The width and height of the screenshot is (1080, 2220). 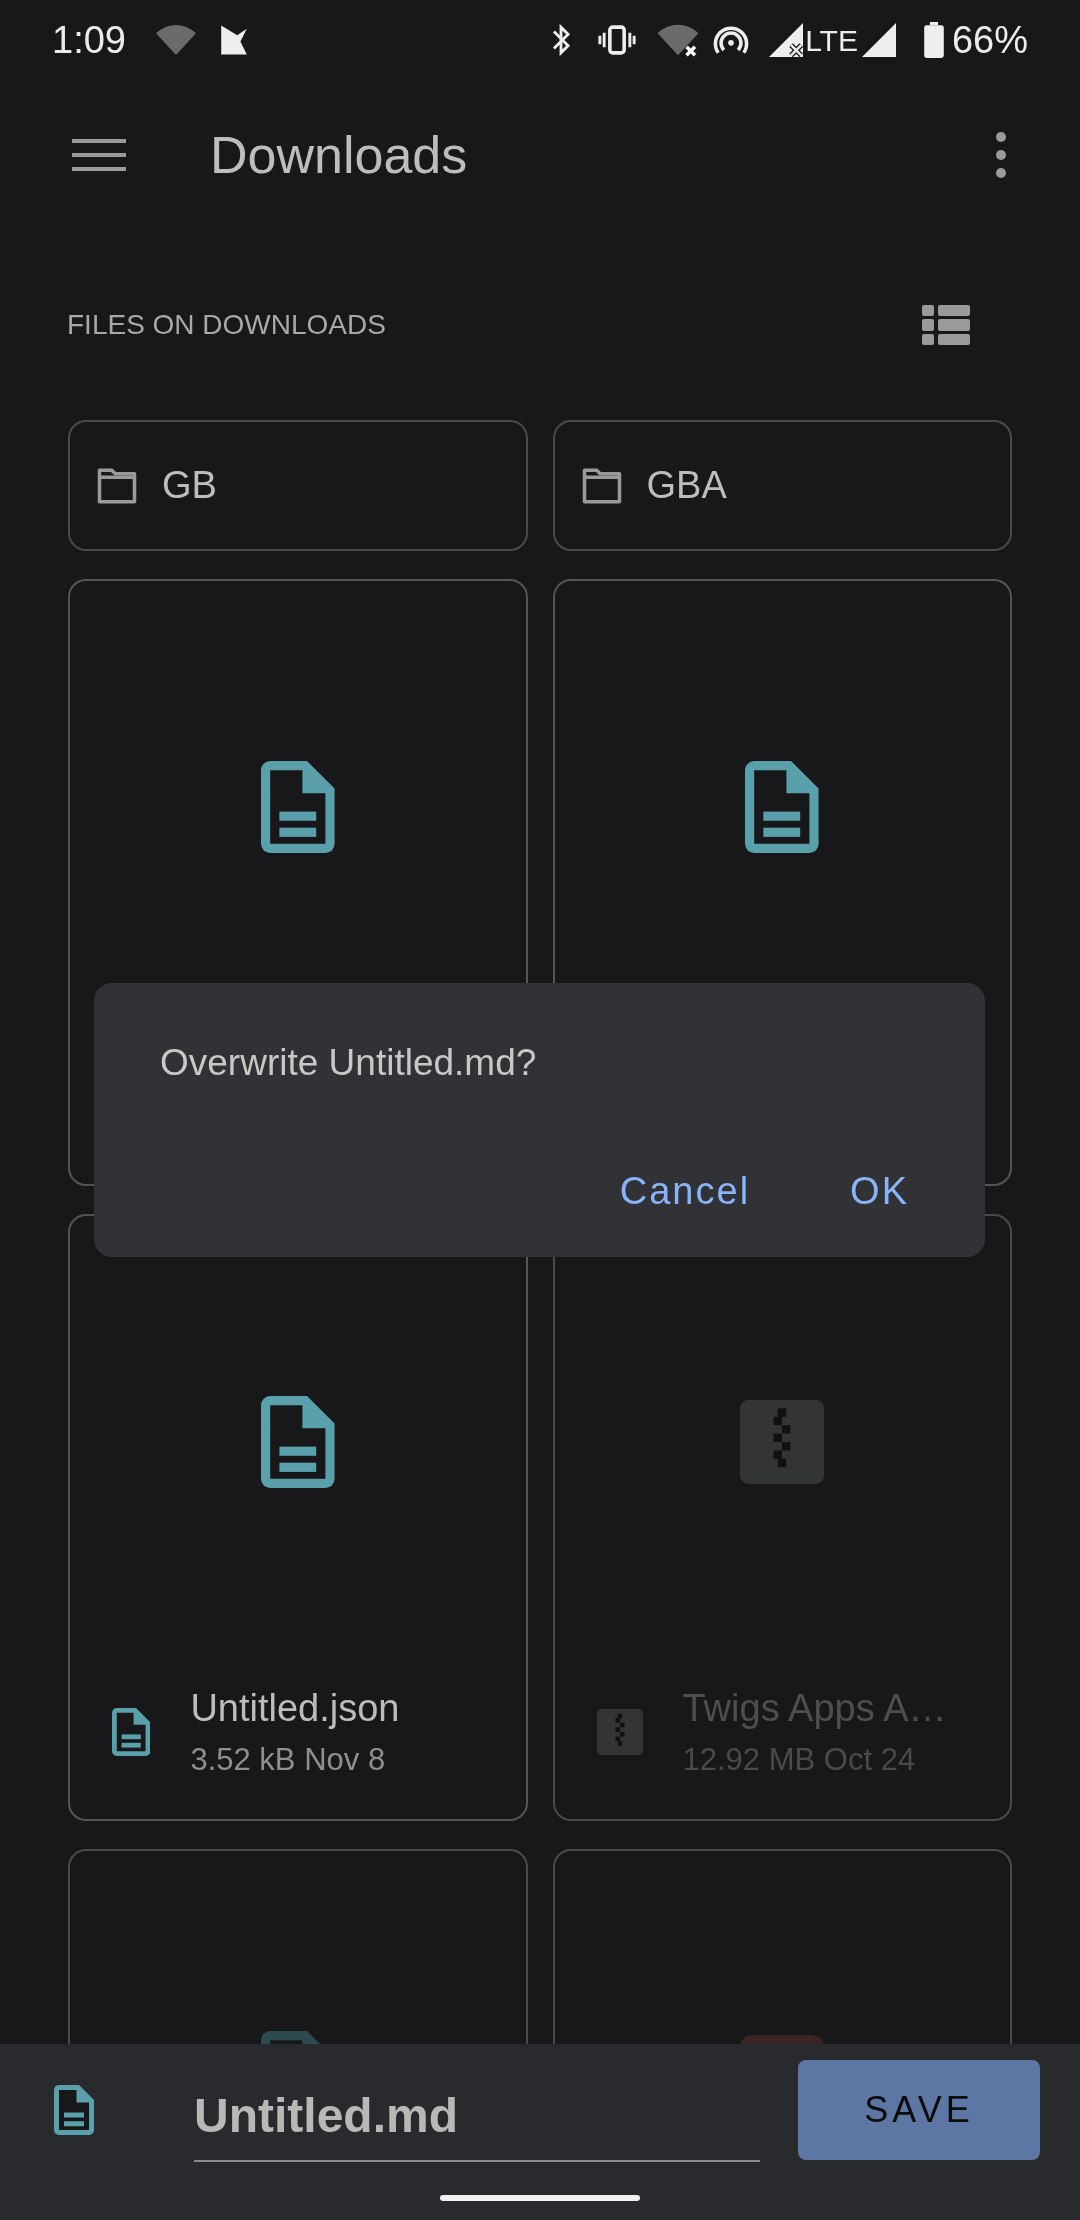 I want to click on filename-field: Untitled.md, so click(x=477, y=2117).